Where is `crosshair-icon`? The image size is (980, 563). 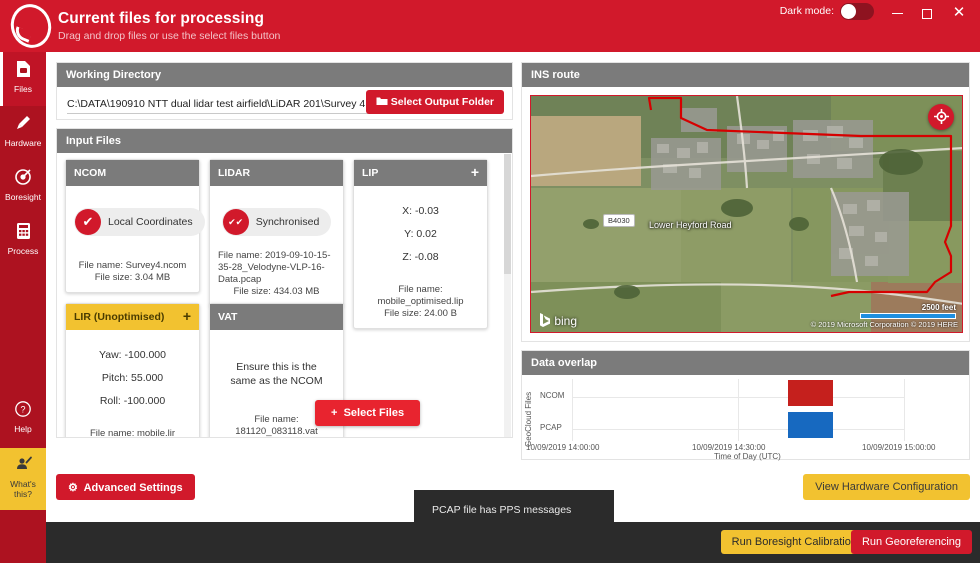
crosshair-icon is located at coordinates (941, 117).